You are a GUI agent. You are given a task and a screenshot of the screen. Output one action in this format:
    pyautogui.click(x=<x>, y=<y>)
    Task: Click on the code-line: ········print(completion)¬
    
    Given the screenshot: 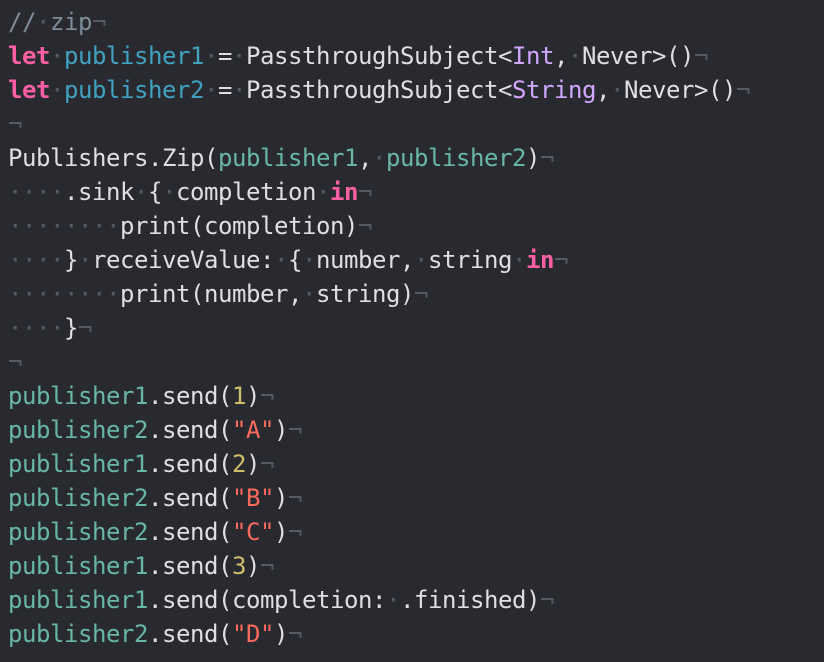 What is the action you would take?
    pyautogui.click(x=190, y=226)
    